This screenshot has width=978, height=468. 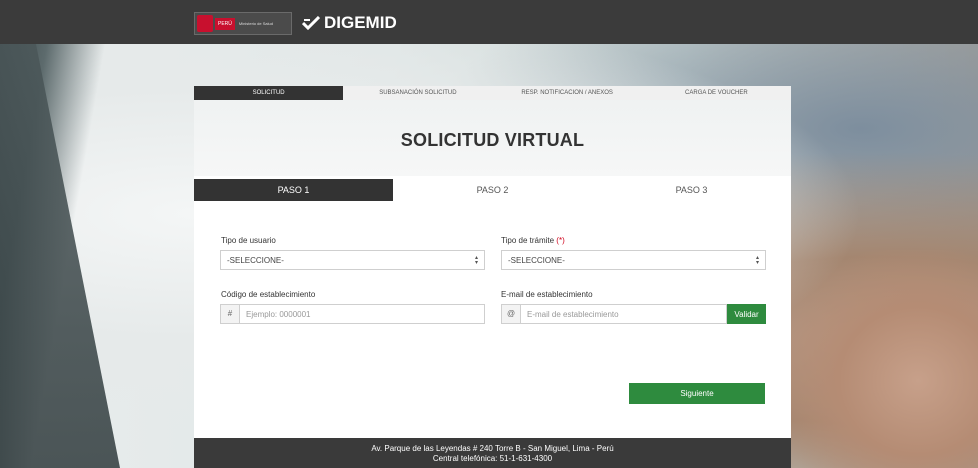 I want to click on step-2: PASO 2, so click(x=492, y=190).